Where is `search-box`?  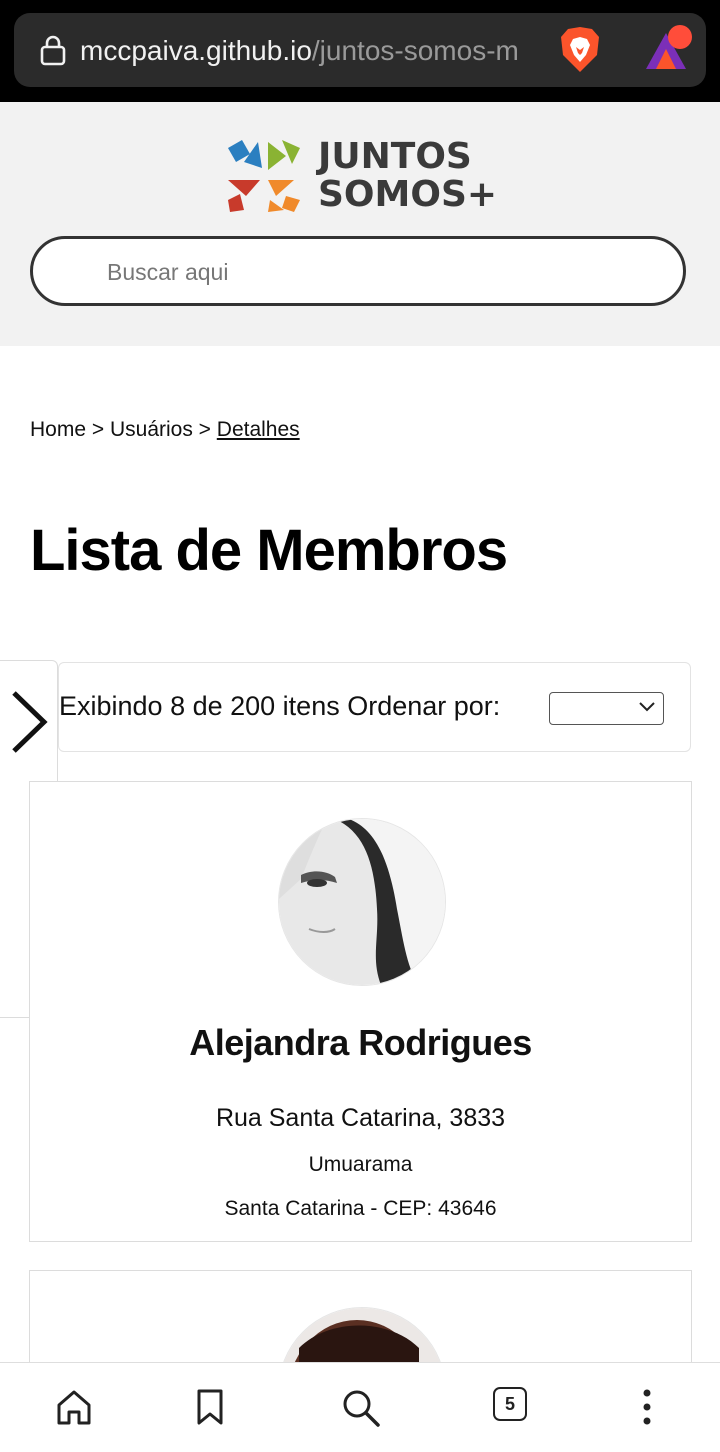 search-box is located at coordinates (358, 271).